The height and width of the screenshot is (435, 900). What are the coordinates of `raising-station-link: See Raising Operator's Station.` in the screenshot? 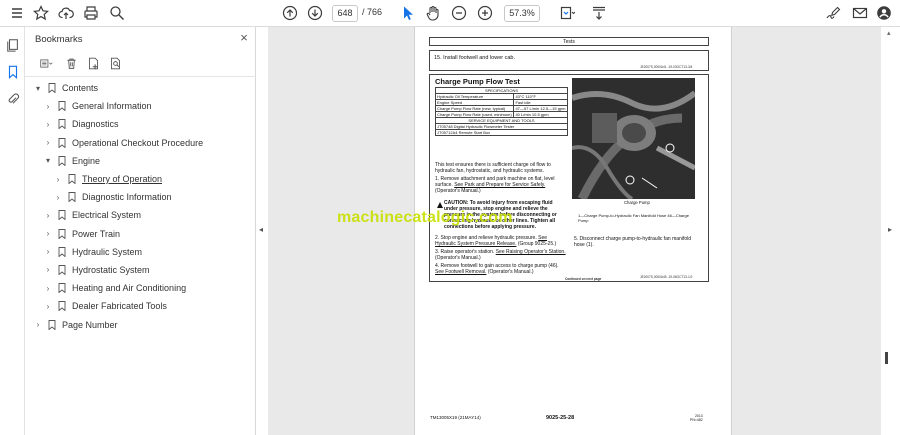 It's located at (531, 252).